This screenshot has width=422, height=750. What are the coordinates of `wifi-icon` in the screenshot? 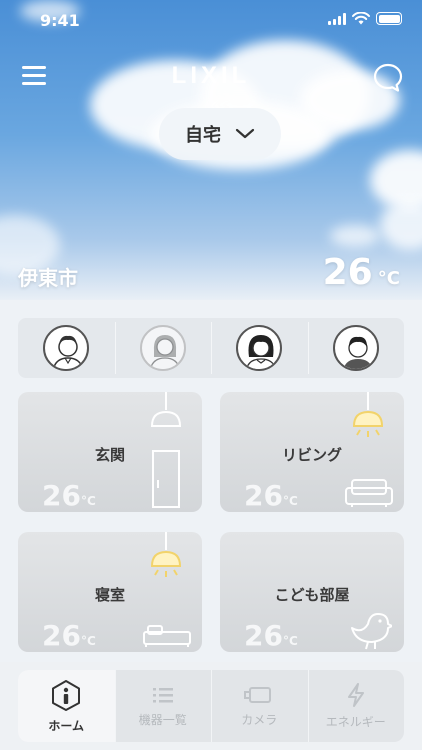 It's located at (361, 18).